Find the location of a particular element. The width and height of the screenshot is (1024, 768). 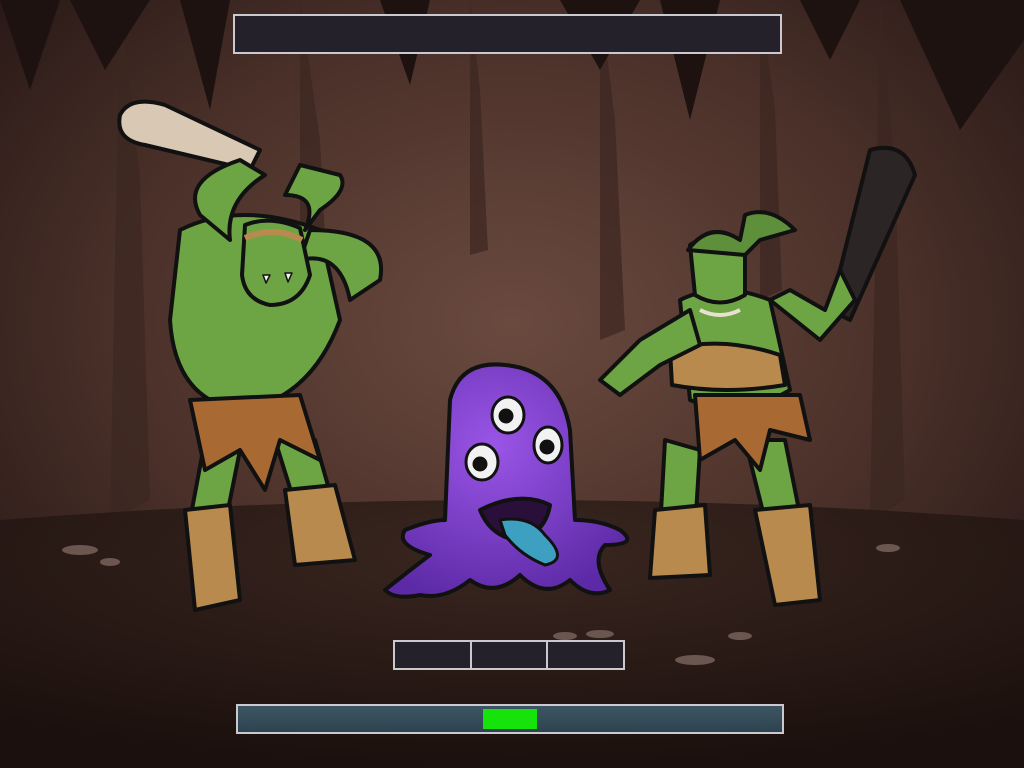

orc-male-left-boot is located at coordinates (212, 557).